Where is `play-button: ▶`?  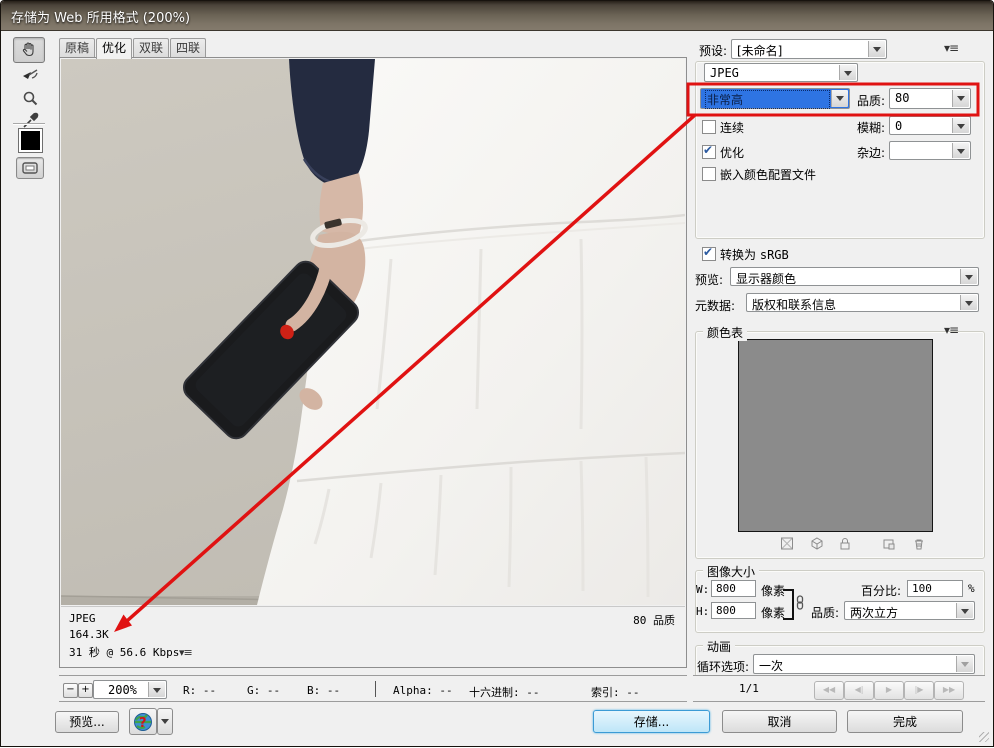
play-button: ▶ is located at coordinates (889, 690).